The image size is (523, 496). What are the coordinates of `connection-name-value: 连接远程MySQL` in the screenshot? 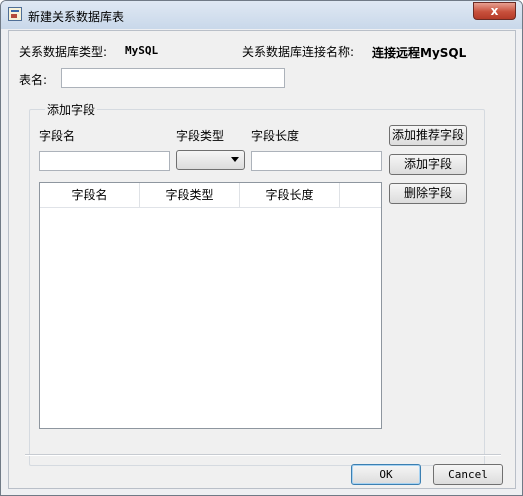 It's located at (419, 53).